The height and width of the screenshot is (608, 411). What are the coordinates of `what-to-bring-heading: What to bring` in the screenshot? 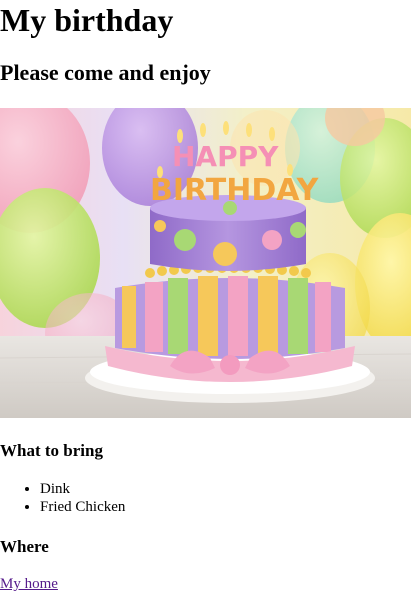 It's located at (51, 450).